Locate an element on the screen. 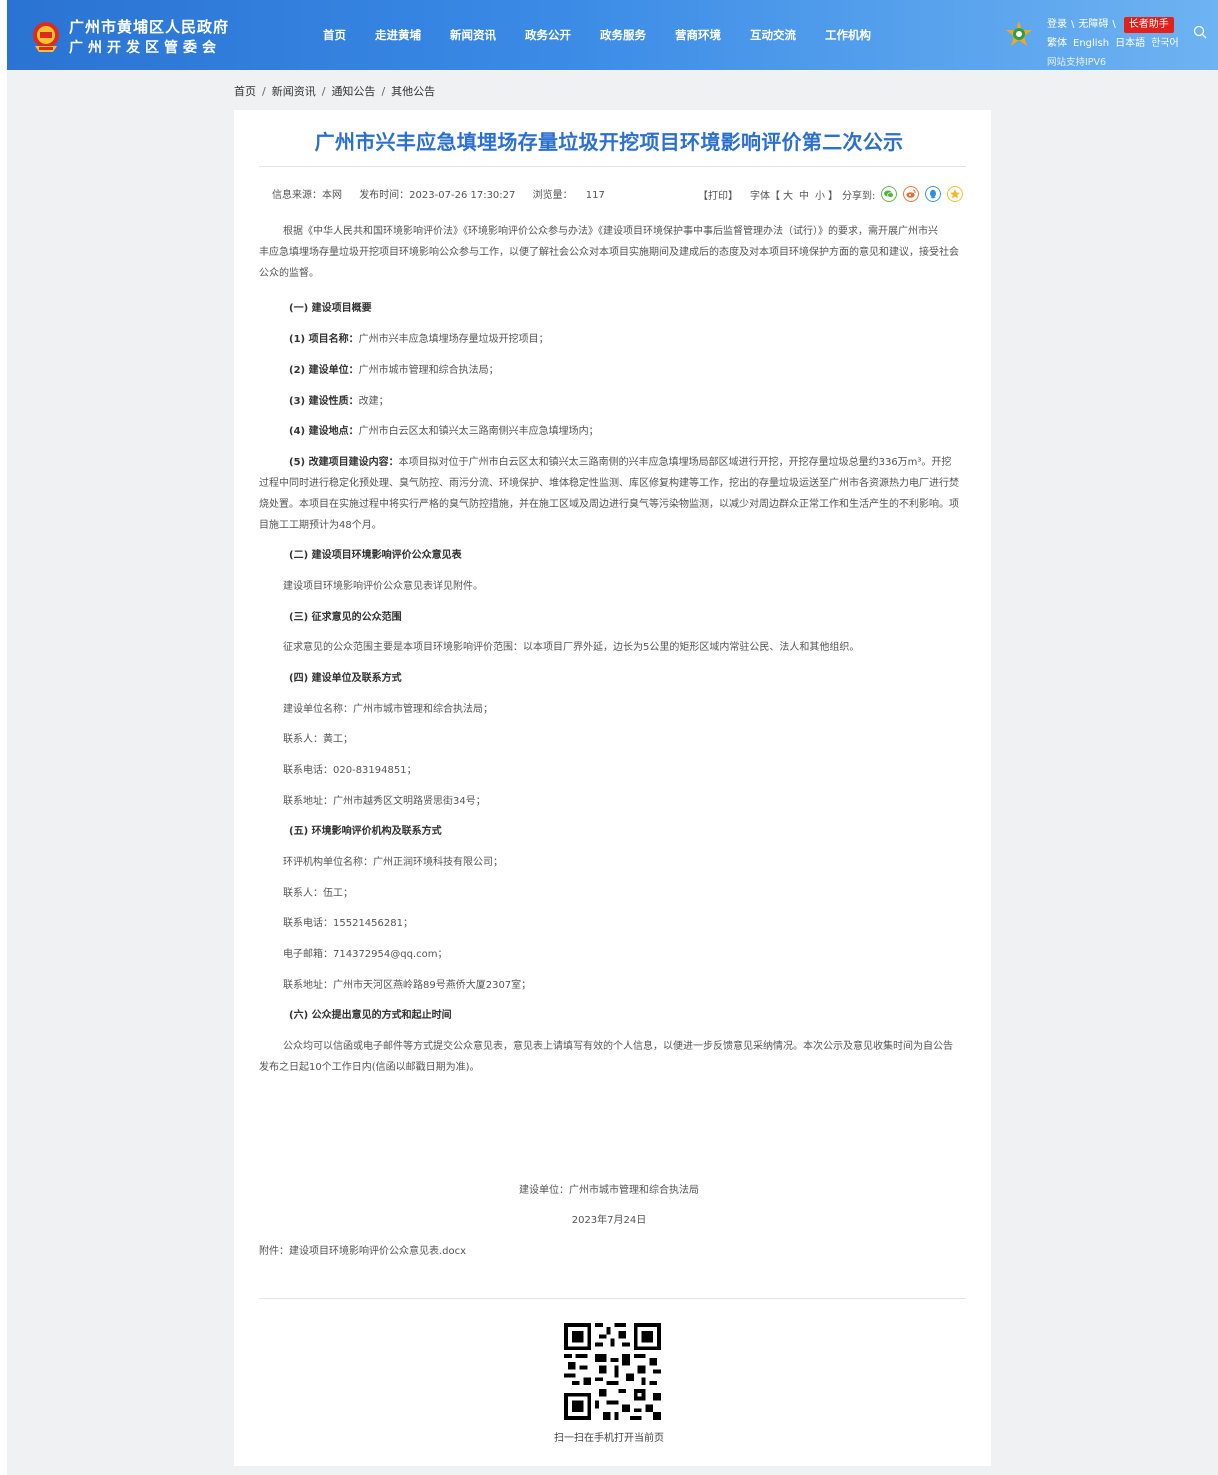  section6-line2: 发布之日起10个工作日内(信函以邮戳日期为准)。 is located at coordinates (369, 1067).